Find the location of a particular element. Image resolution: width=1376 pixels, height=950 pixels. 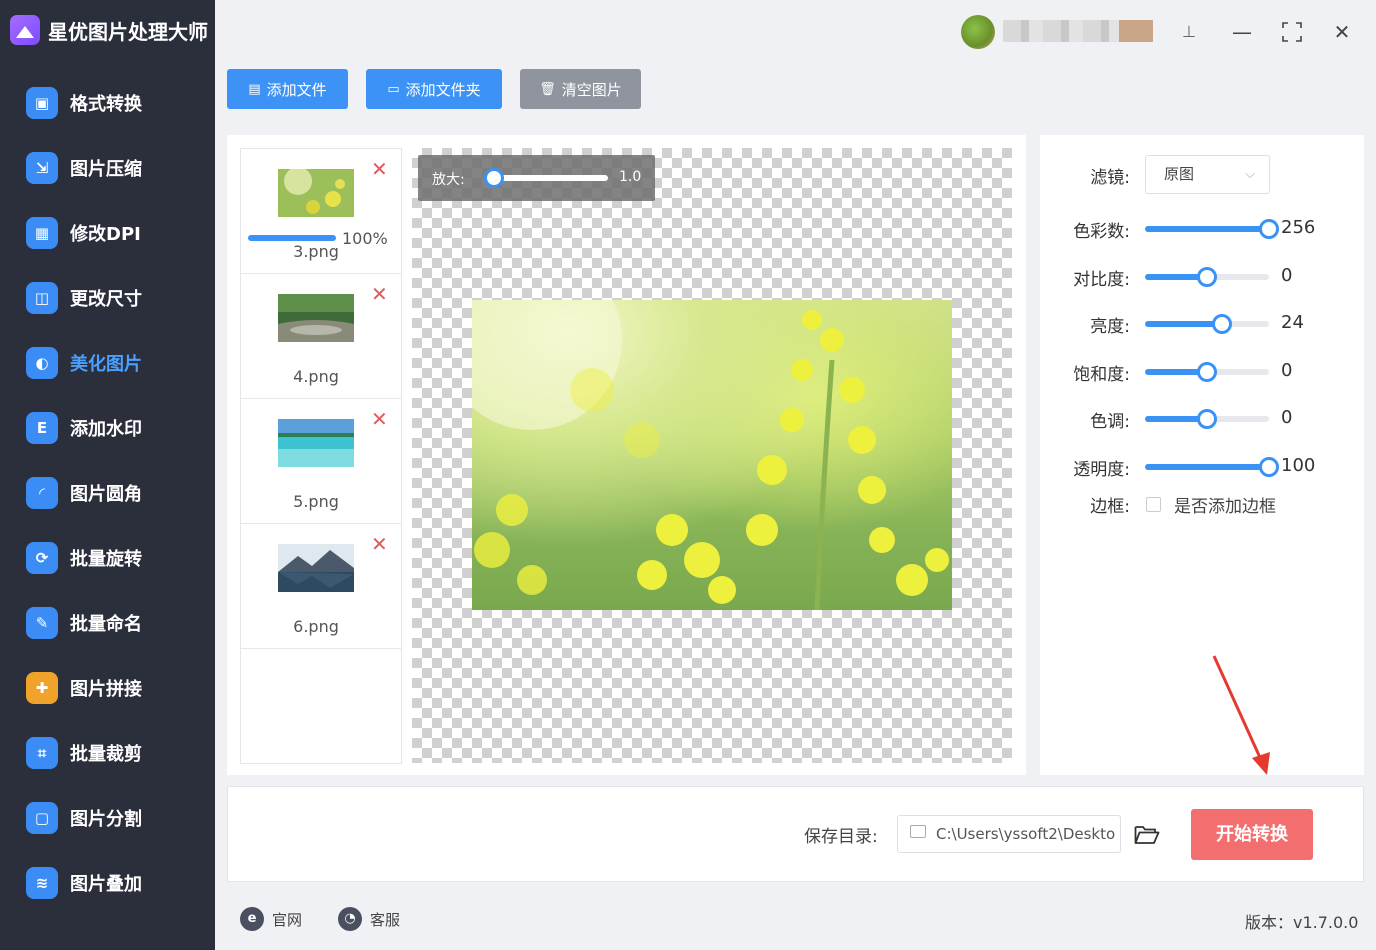

app-title-text: 星优图片处理大师 is located at coordinates (128, 31).